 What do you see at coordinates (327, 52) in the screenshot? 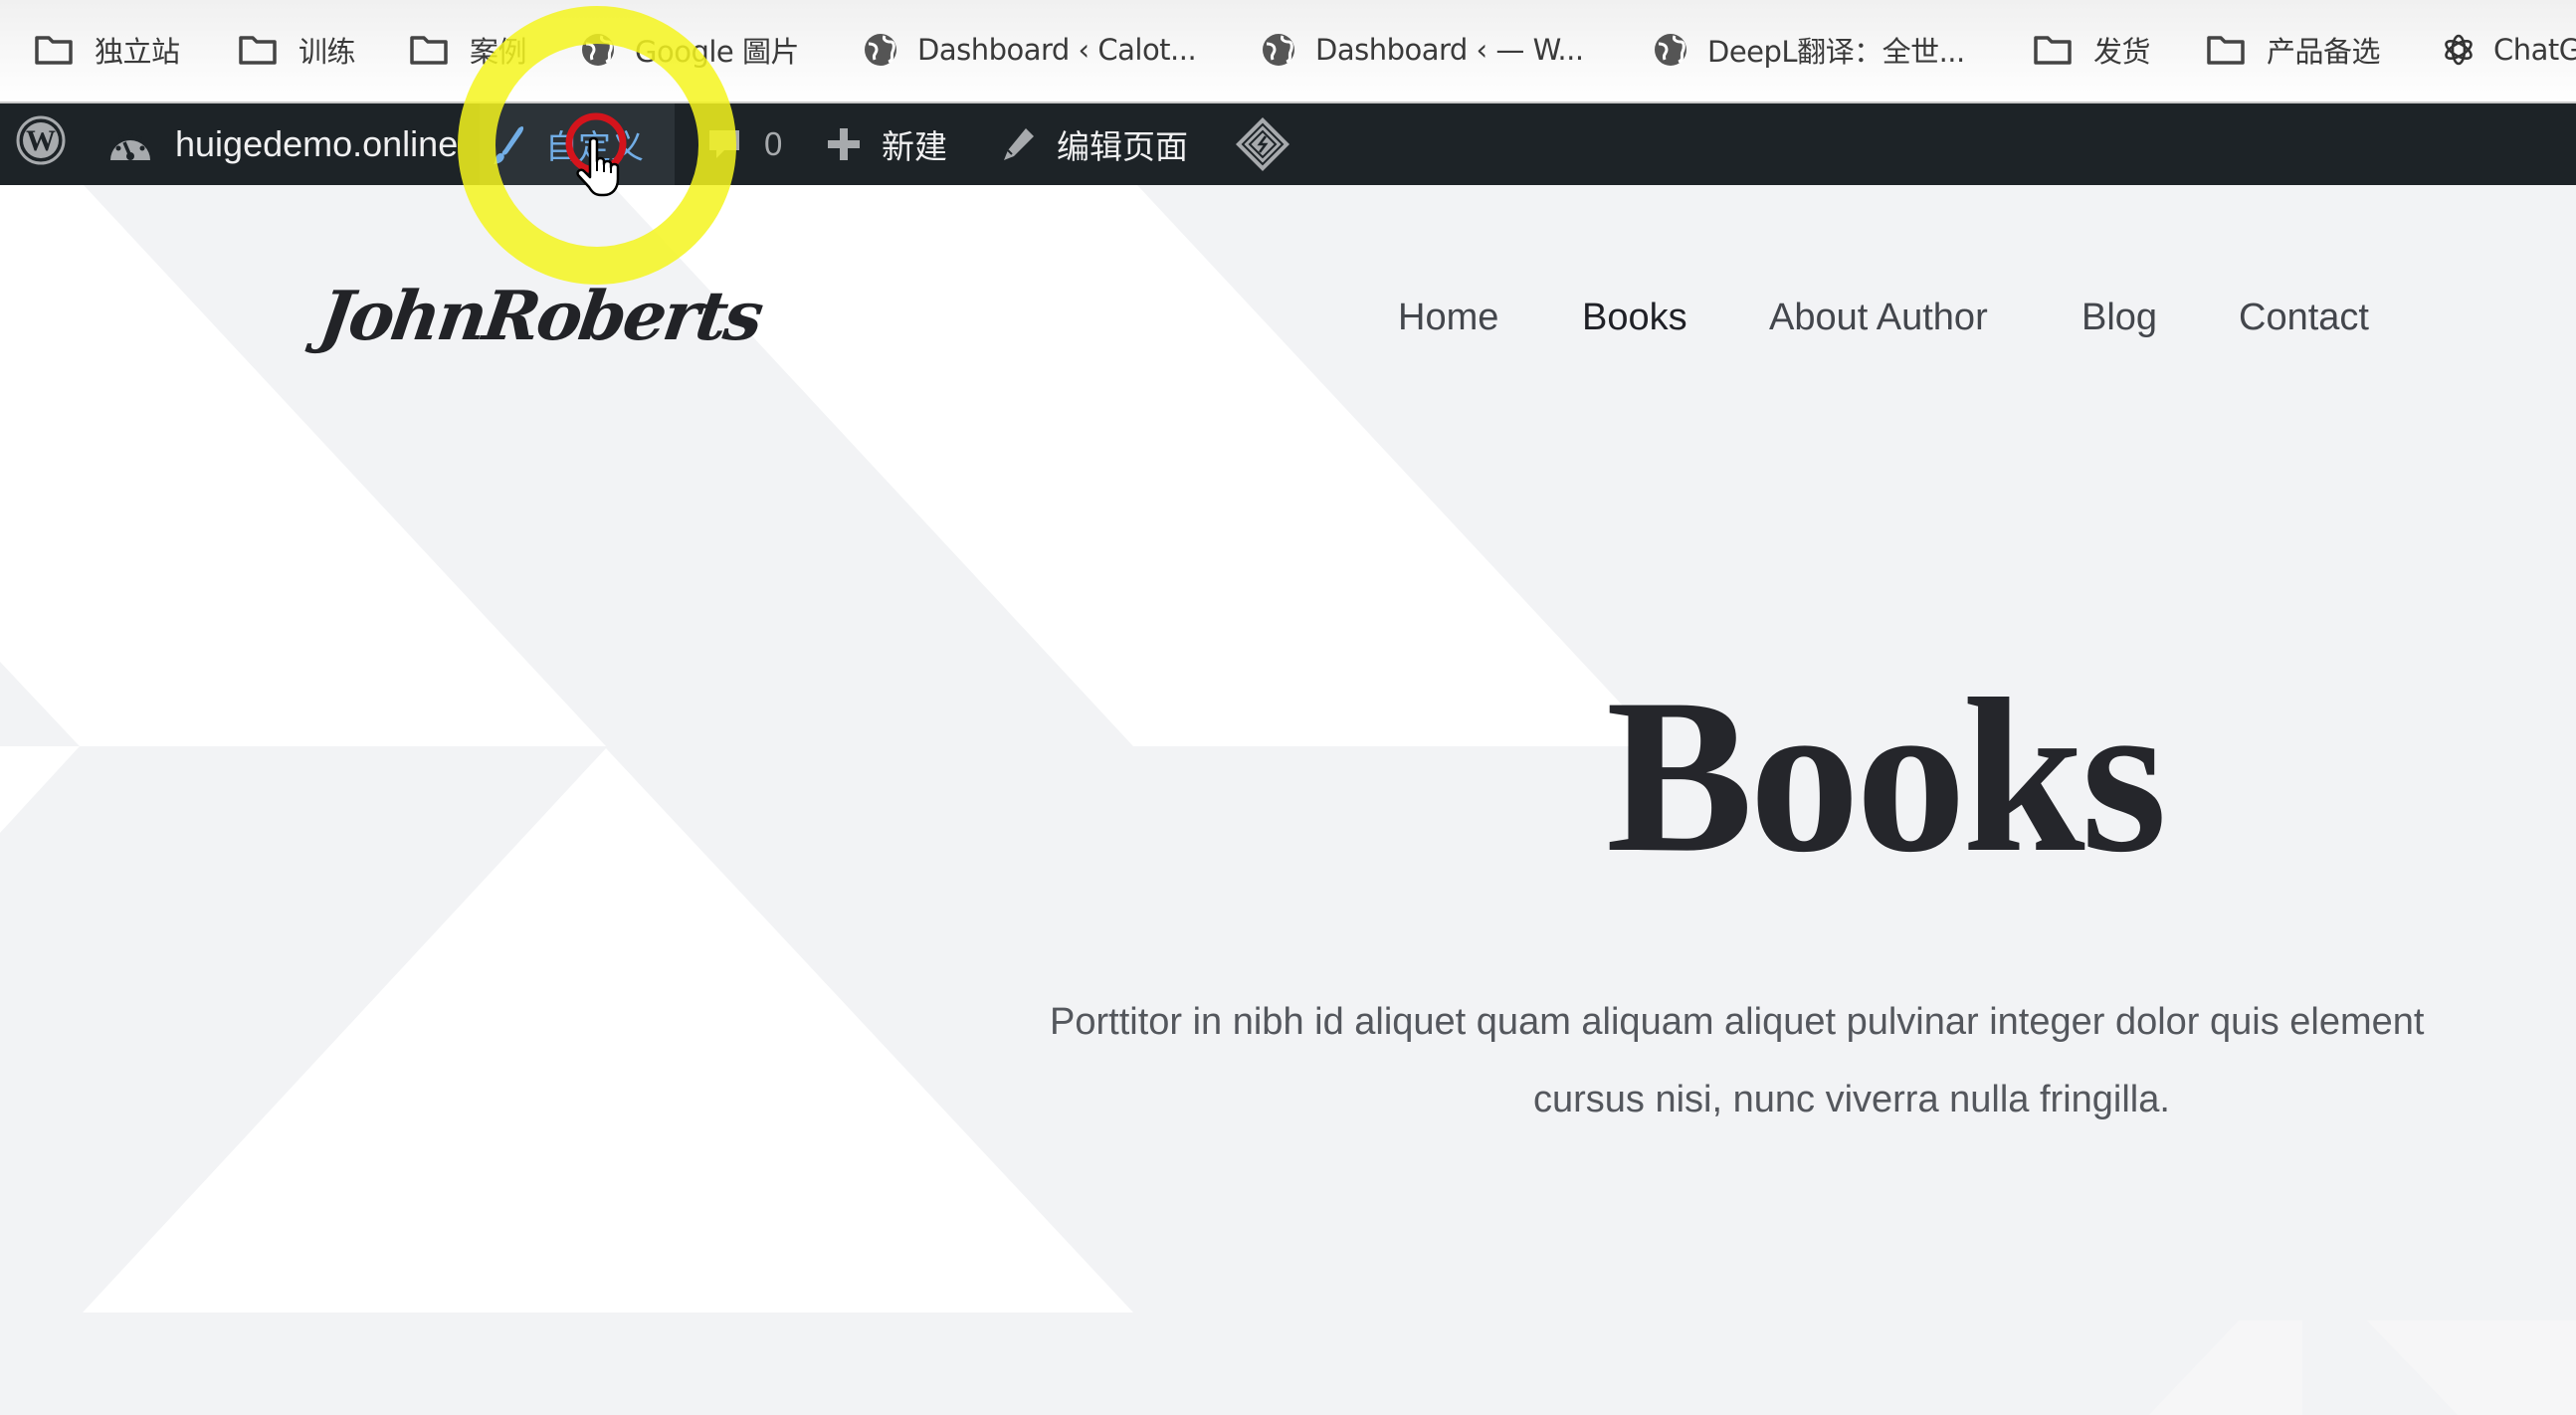
I see `bookmark-label: 训练` at bounding box center [327, 52].